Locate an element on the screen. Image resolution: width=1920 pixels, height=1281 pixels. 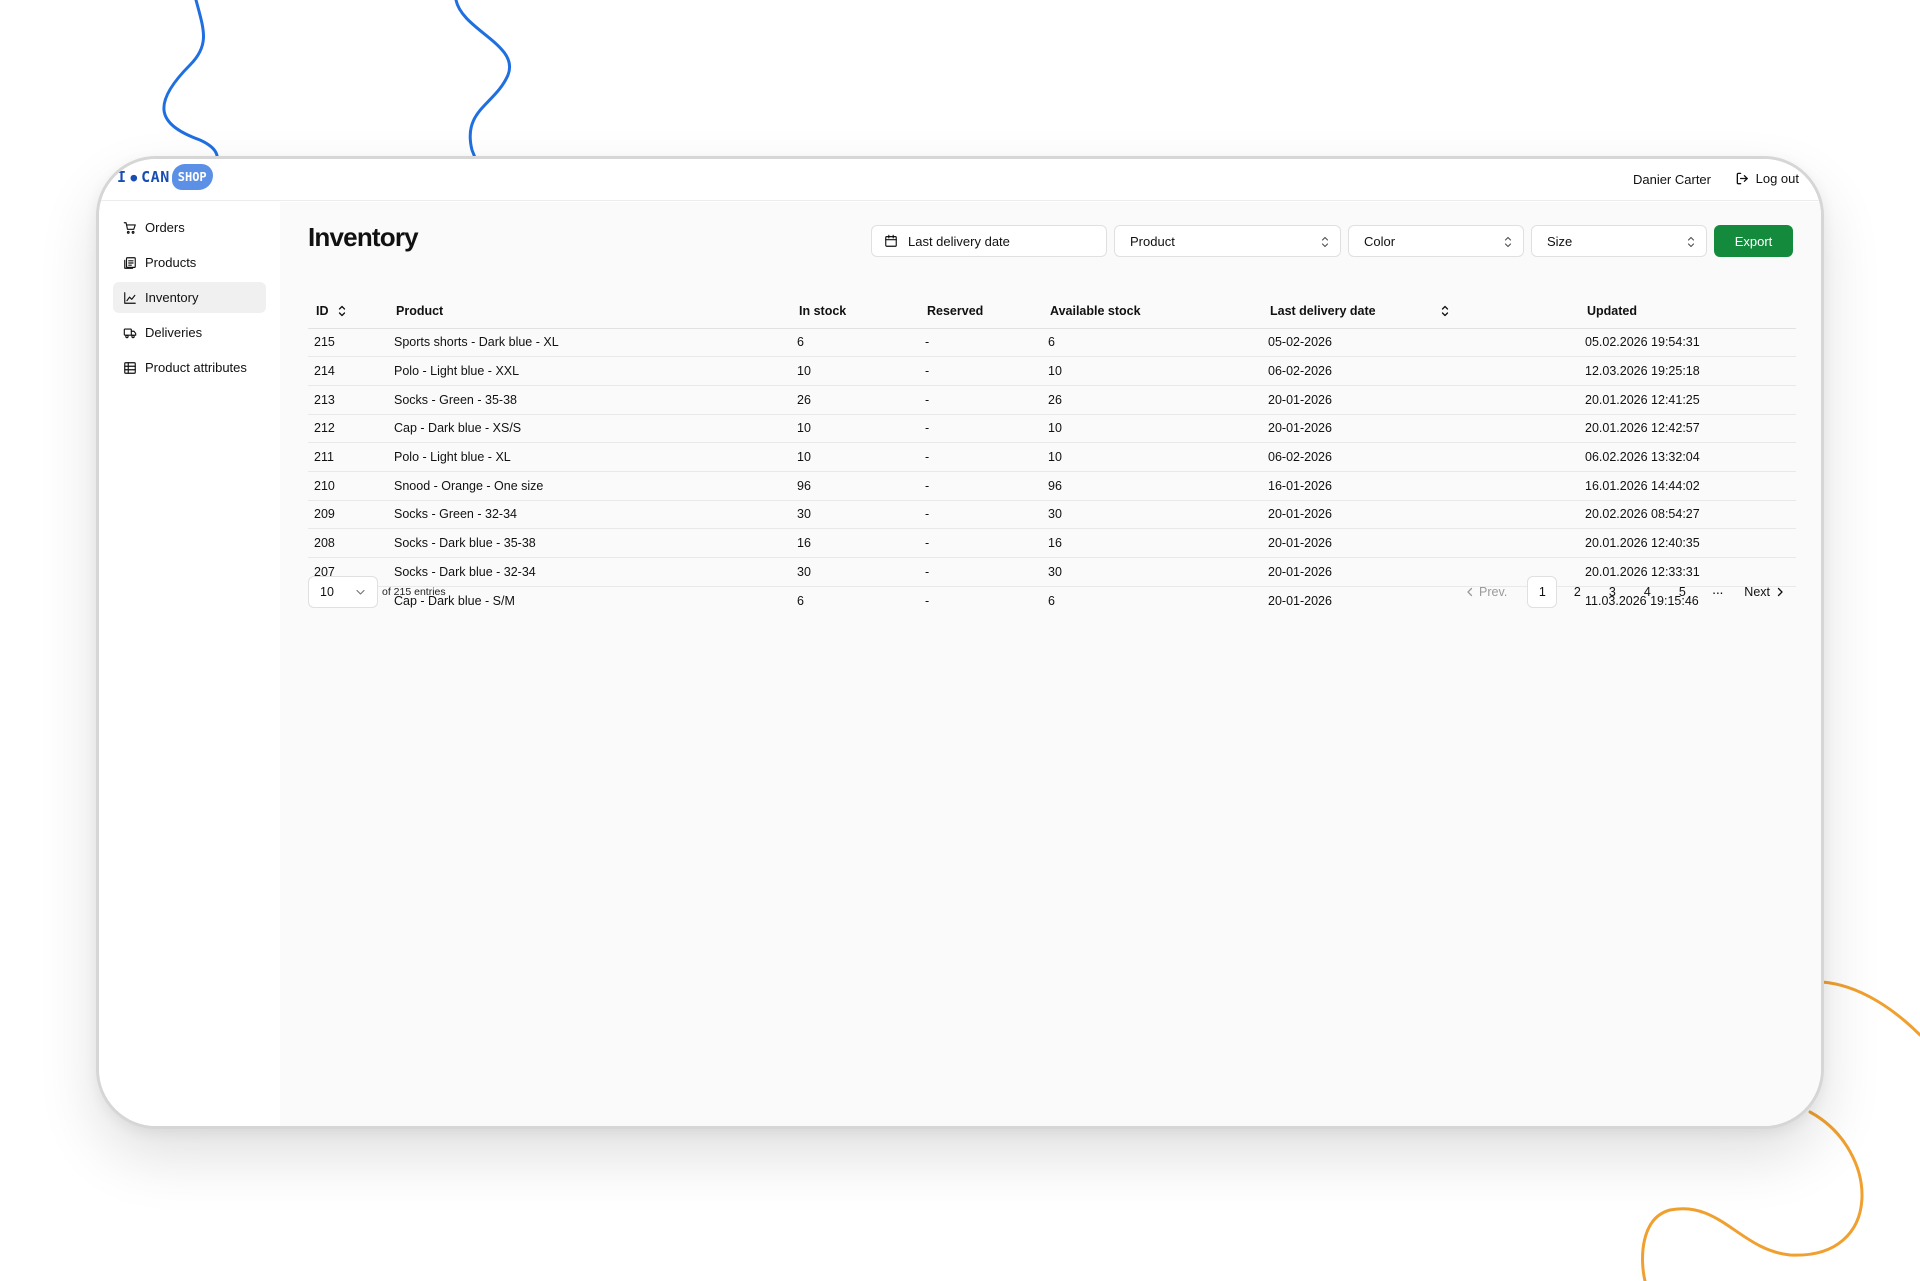
cell-in-stock: 96 is located at coordinates (855, 486).